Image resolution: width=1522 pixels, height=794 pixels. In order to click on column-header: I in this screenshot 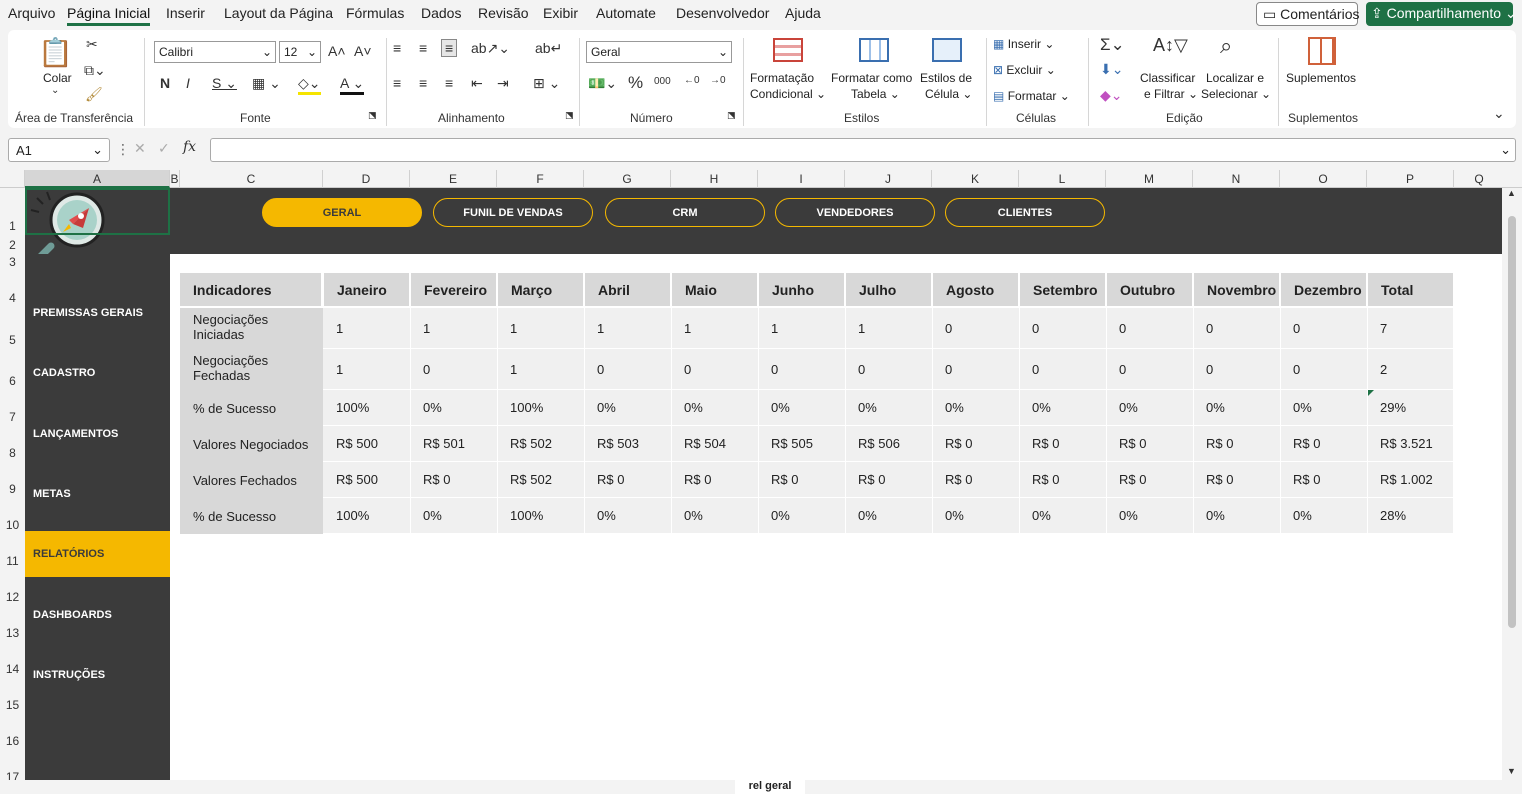, I will do `click(801, 179)`.